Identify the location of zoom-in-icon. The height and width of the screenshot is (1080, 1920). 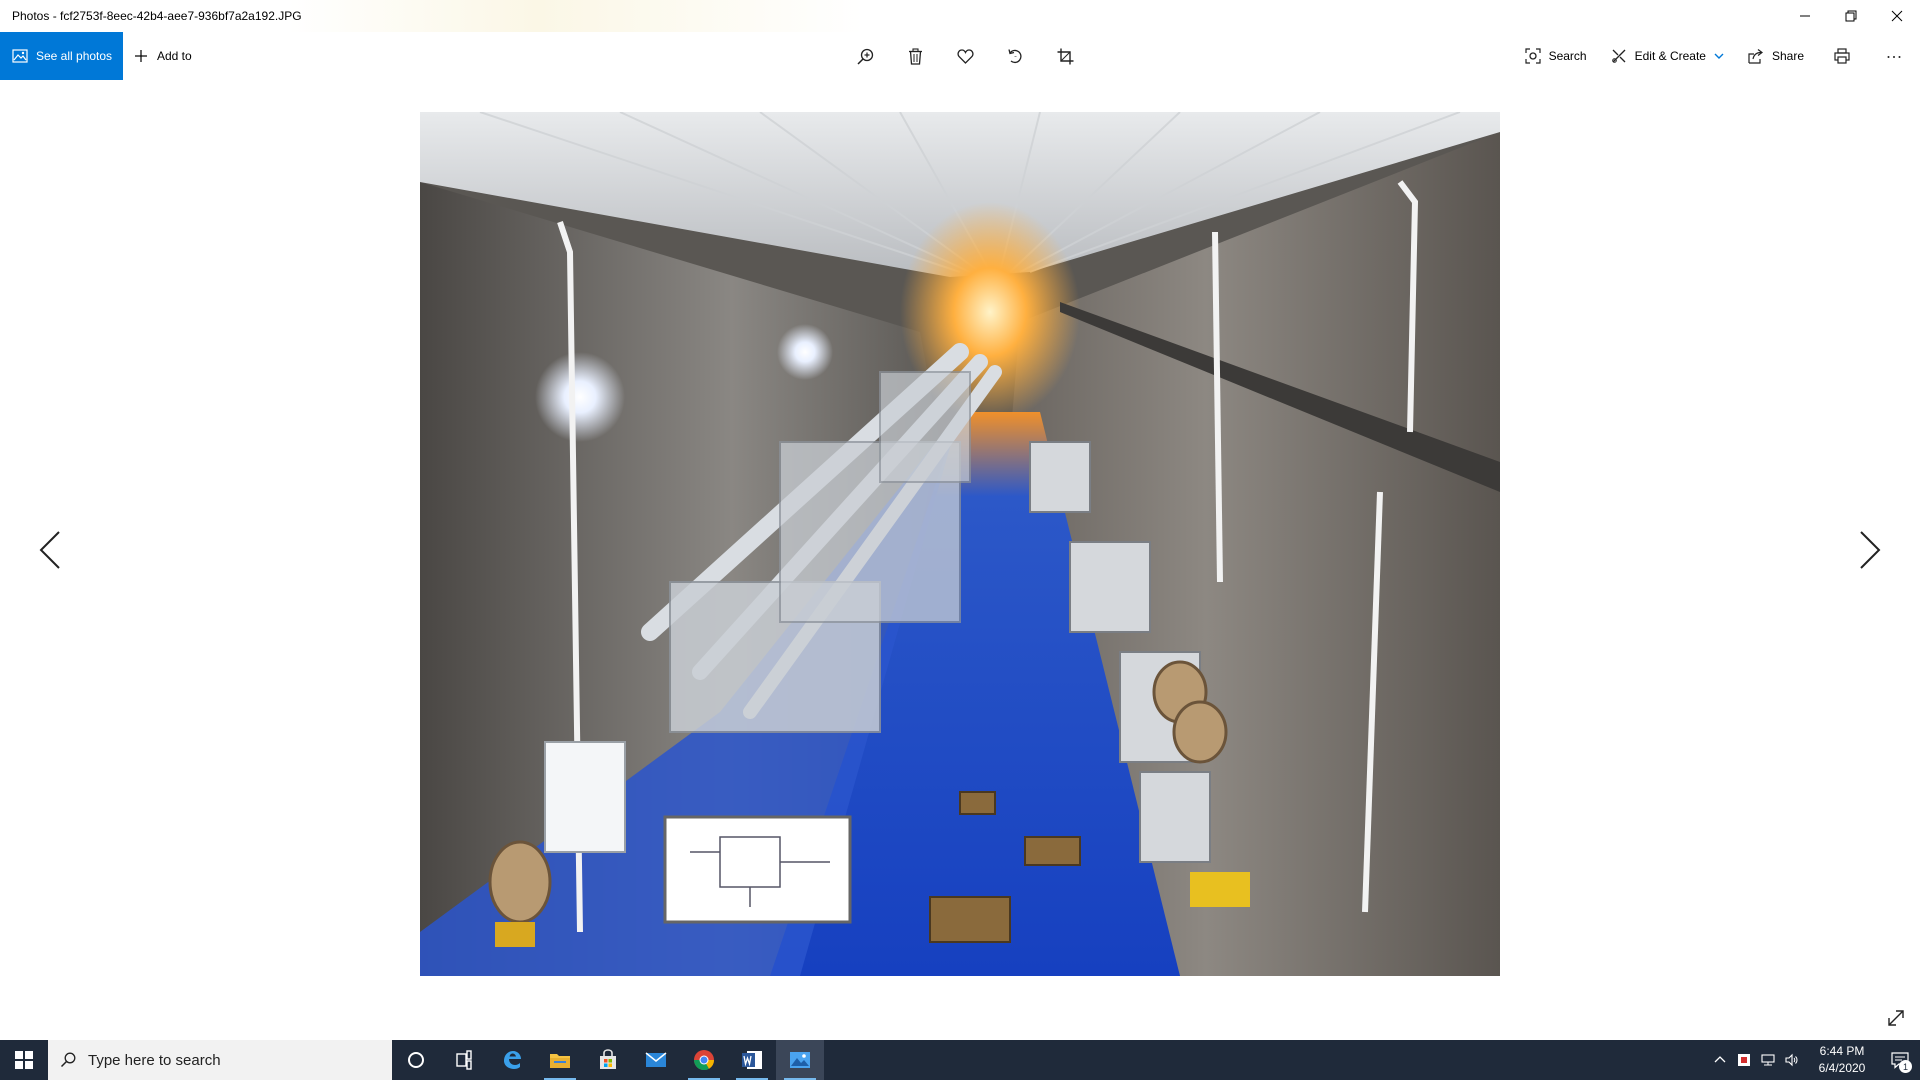
(864, 56).